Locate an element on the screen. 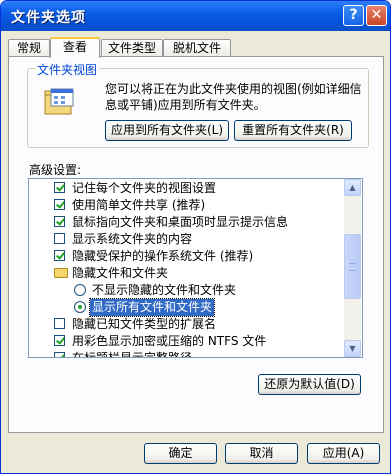 The height and width of the screenshot is (474, 391). radio-do-not-show-hidden is located at coordinates (80, 290).